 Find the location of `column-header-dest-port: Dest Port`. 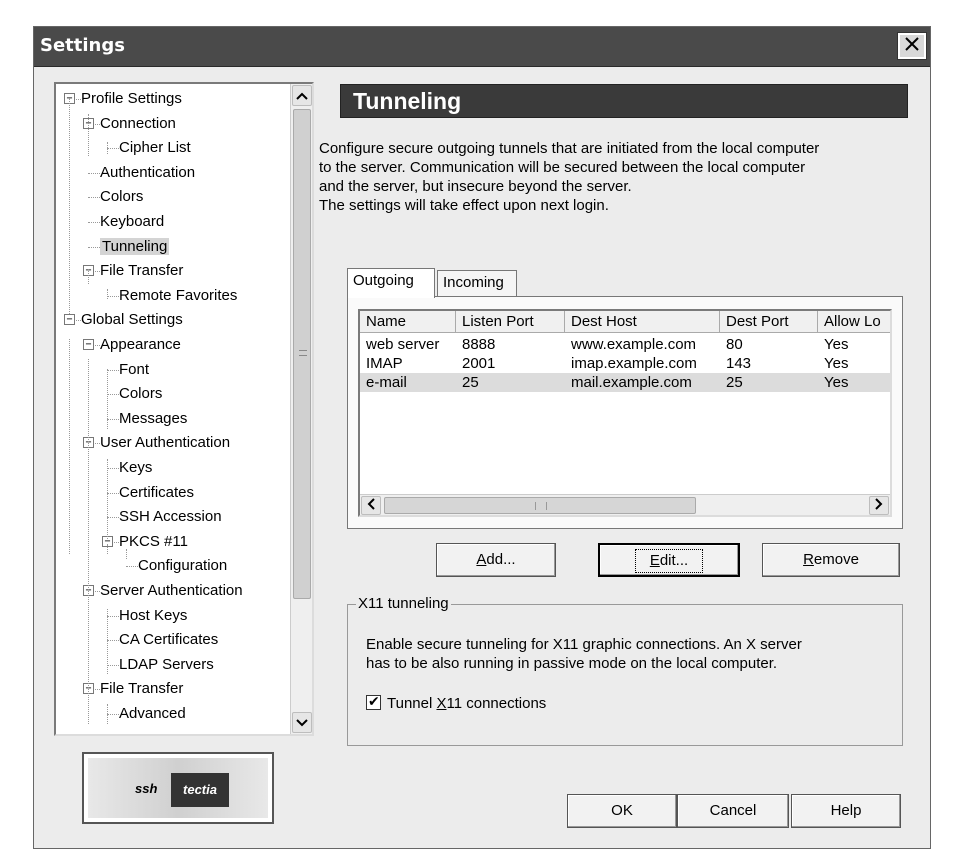

column-header-dest-port: Dest Port is located at coordinates (769, 322).